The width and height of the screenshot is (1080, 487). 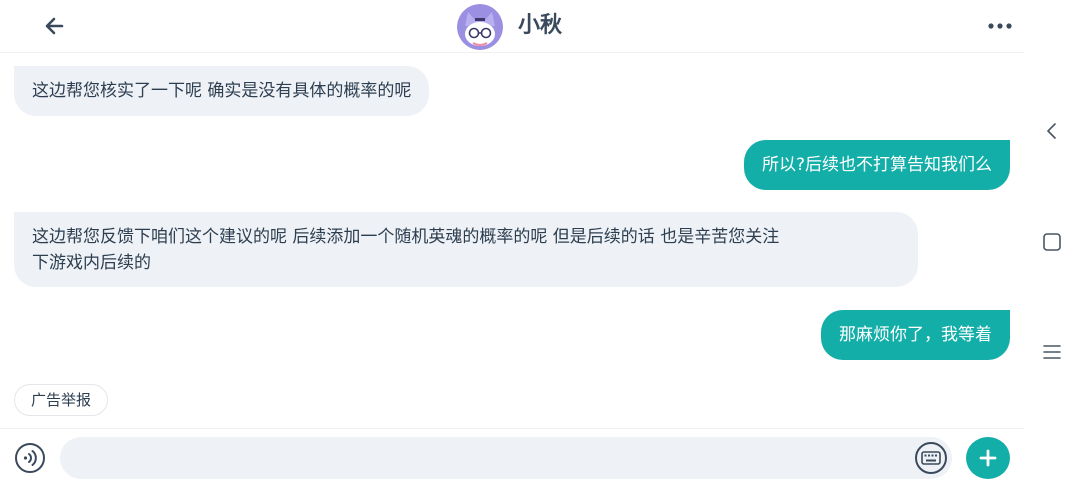 I want to click on input-bar, so click(x=512, y=457).